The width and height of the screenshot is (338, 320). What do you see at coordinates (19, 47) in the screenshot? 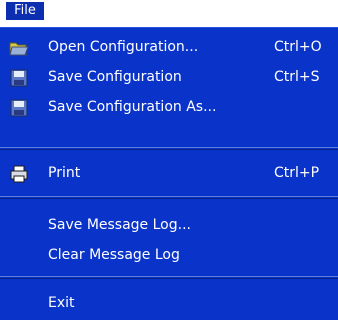
I see `open-folder-icon` at bounding box center [19, 47].